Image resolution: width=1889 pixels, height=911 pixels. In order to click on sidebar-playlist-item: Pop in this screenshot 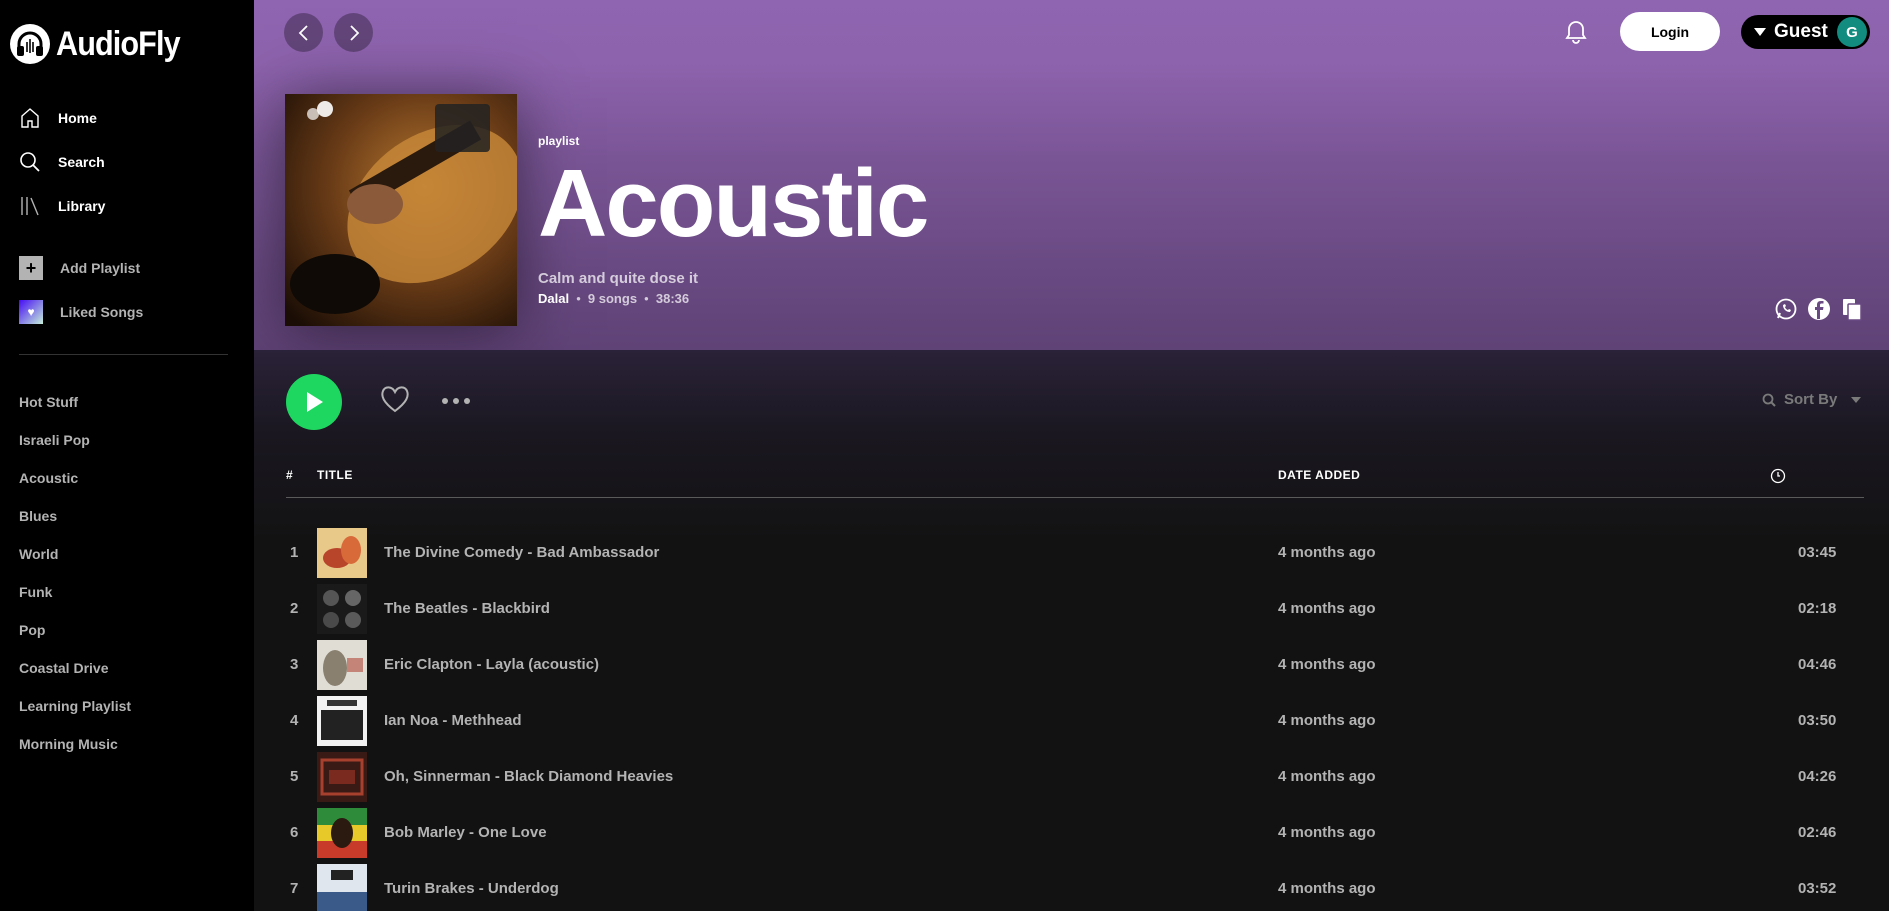, I will do `click(129, 630)`.